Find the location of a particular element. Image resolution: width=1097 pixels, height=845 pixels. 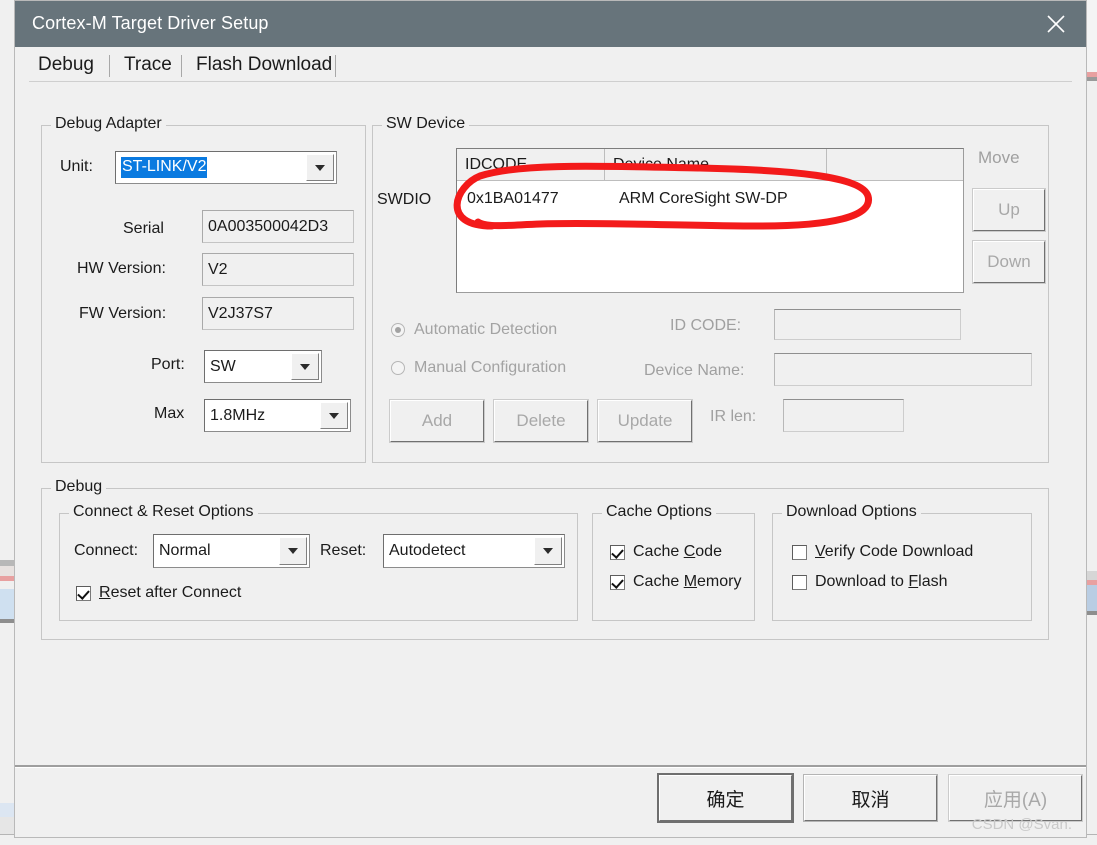

tab-debug: Debug is located at coordinates (66, 65).